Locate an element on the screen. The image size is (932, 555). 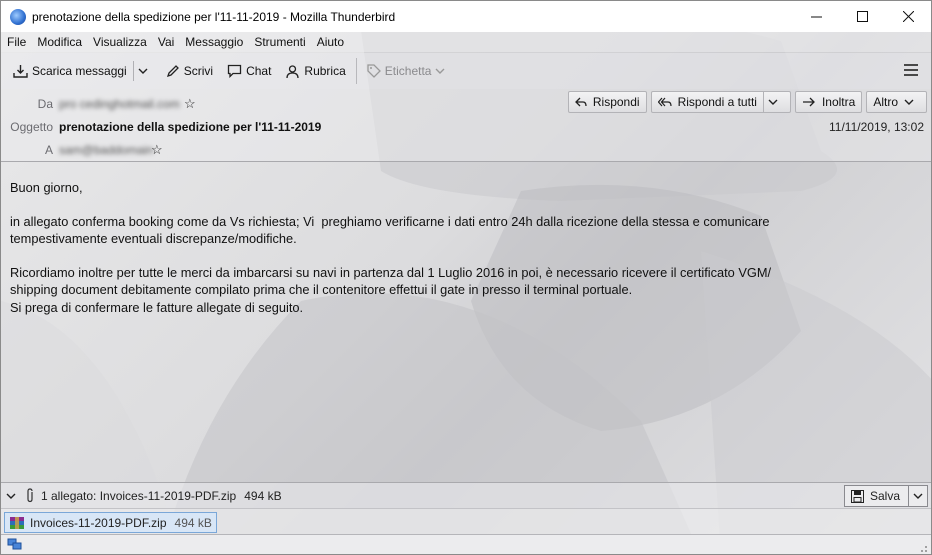
maximize-button is located at coordinates (862, 16).